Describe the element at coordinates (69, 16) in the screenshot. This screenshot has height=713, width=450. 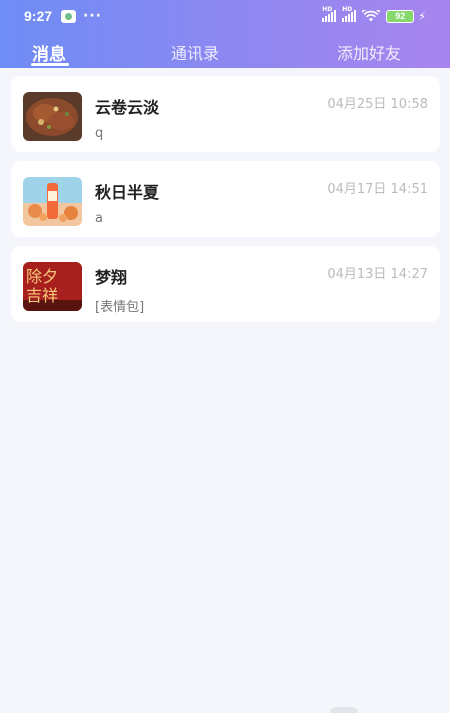
I see `security-shield-icon` at that location.